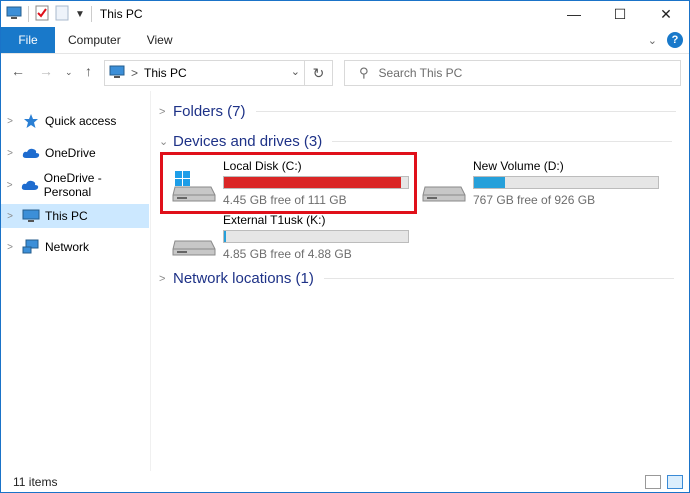 Image resolution: width=690 pixels, height=493 pixels. What do you see at coordinates (512, 73) in the screenshot?
I see `search-box: ⚲ Search This PC` at bounding box center [512, 73].